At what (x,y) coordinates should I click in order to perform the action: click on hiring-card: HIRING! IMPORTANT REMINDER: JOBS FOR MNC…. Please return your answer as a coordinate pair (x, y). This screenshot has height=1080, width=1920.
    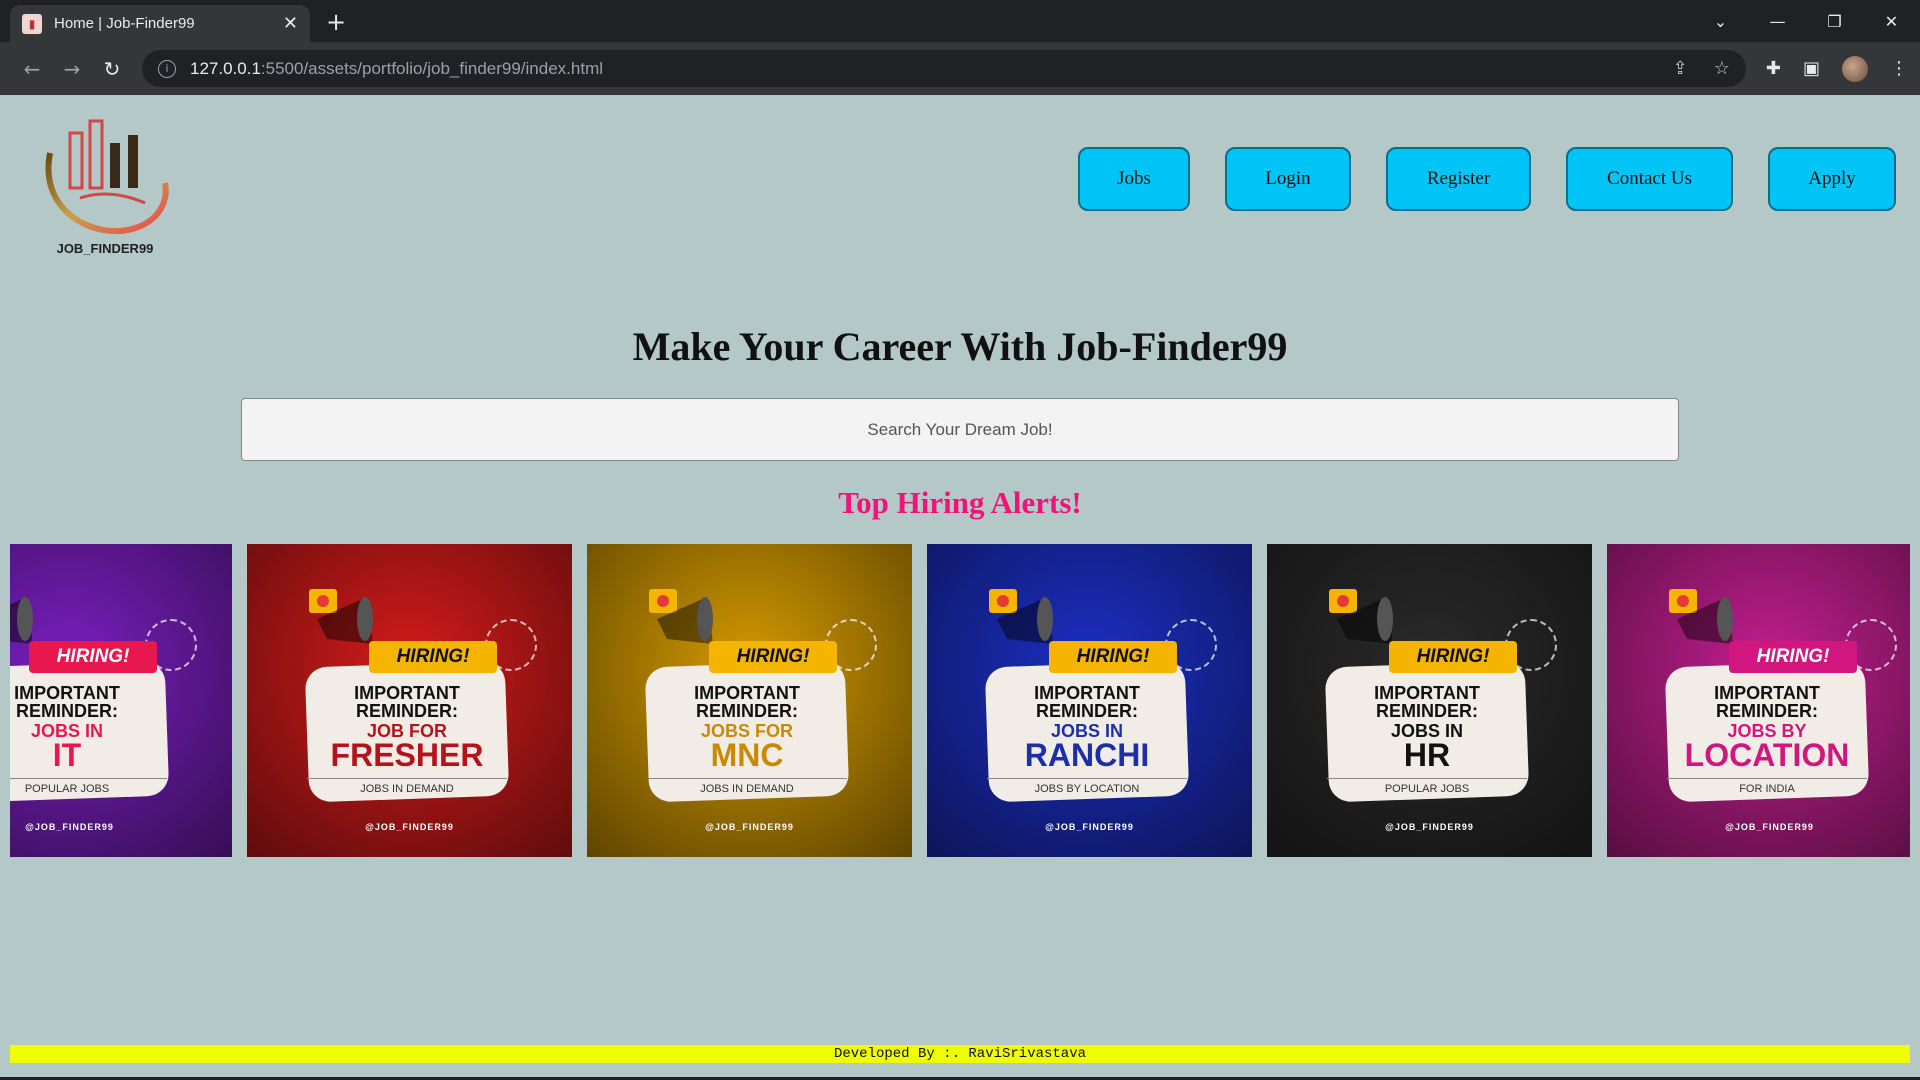
    Looking at the image, I should click on (749, 700).